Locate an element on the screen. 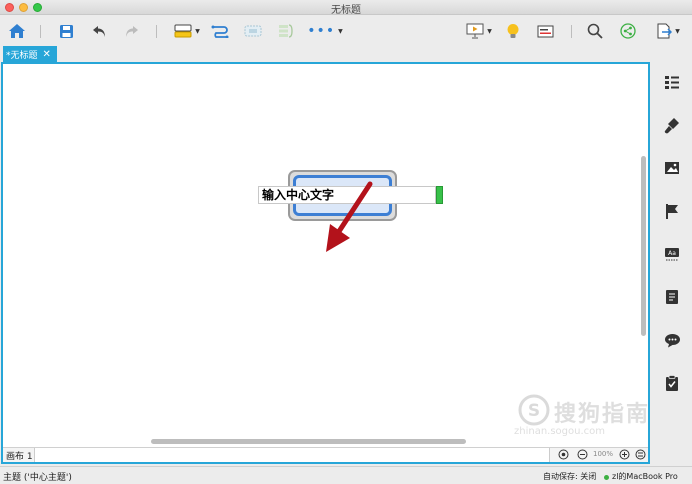  presentation-icon is located at coordinates (475, 31).